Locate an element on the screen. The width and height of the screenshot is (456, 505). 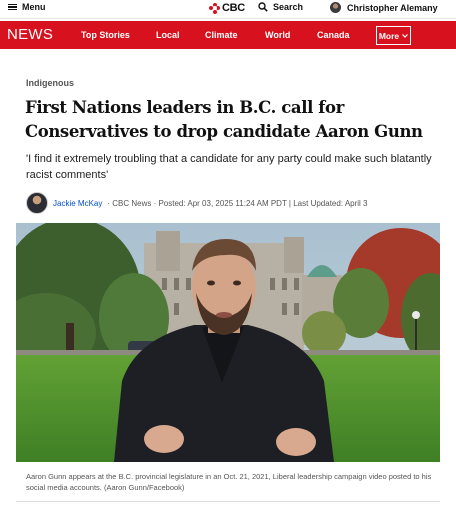
nav-item-world: World is located at coordinates (277, 35).